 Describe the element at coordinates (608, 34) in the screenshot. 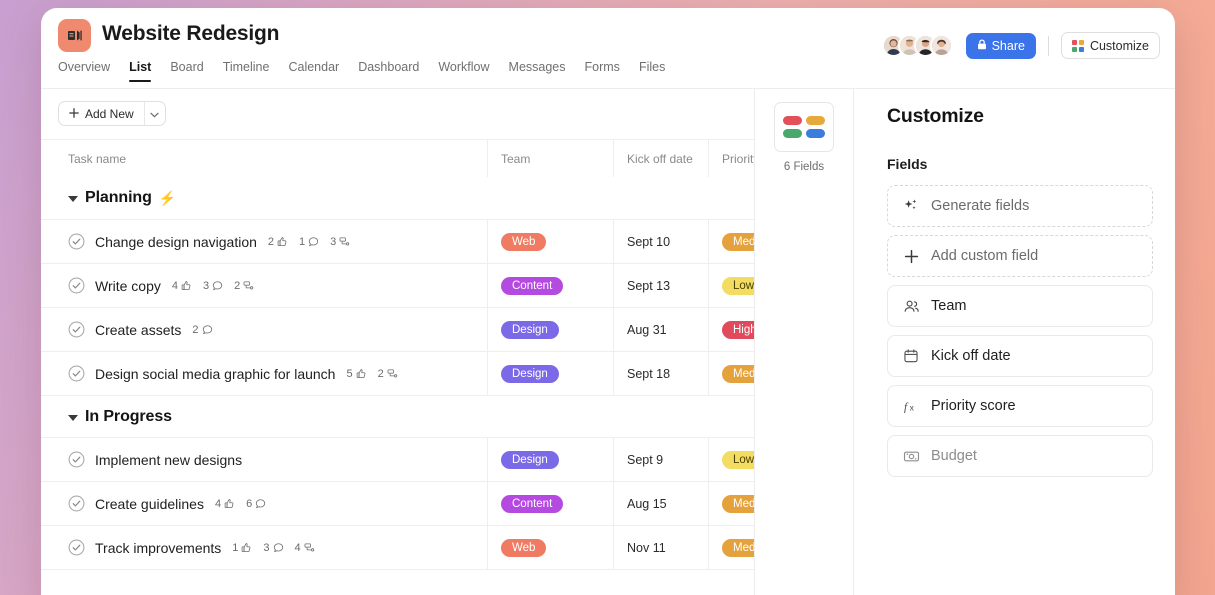

I see `app-header: Website Redesign Share Customize` at that location.